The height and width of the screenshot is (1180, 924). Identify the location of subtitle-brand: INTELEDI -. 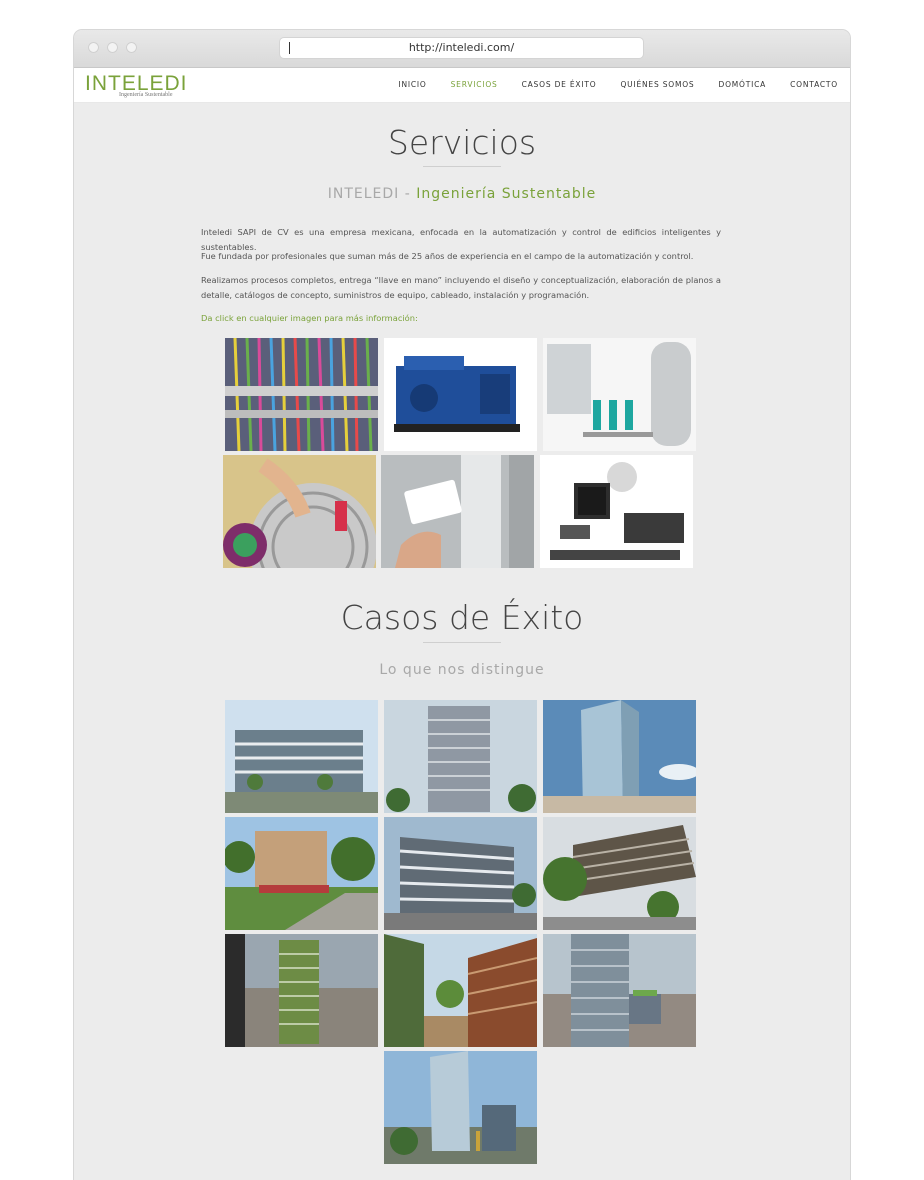
(369, 194).